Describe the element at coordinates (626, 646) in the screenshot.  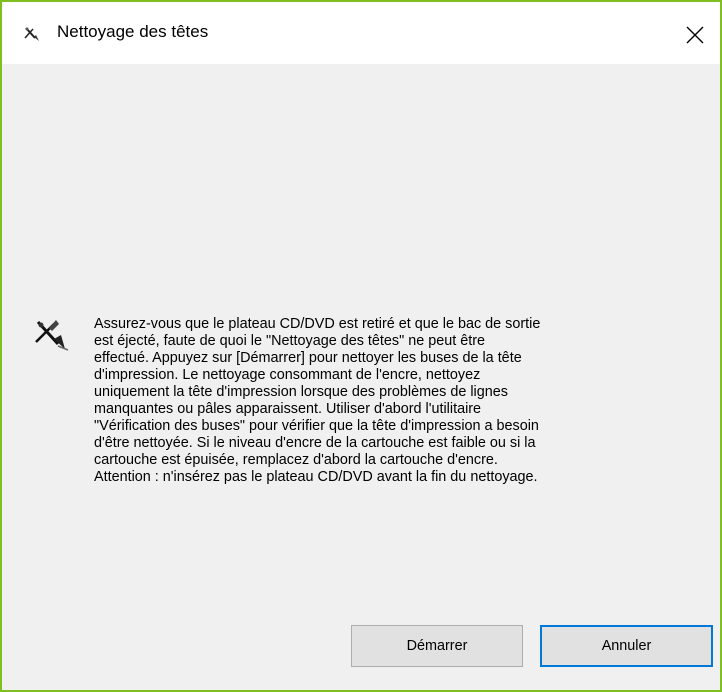
I see `cancel-button: Annuler` at that location.